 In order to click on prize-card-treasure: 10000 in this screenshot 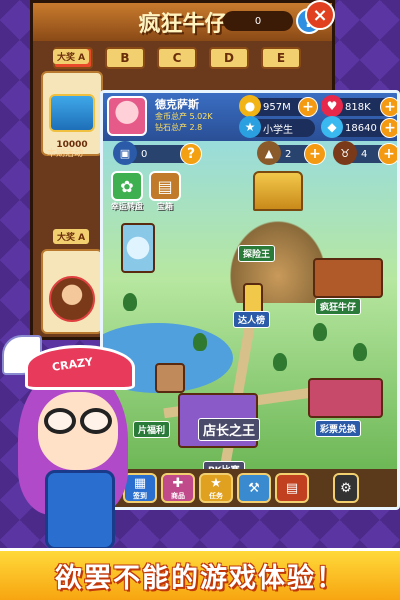, I will do `click(72, 113)`.